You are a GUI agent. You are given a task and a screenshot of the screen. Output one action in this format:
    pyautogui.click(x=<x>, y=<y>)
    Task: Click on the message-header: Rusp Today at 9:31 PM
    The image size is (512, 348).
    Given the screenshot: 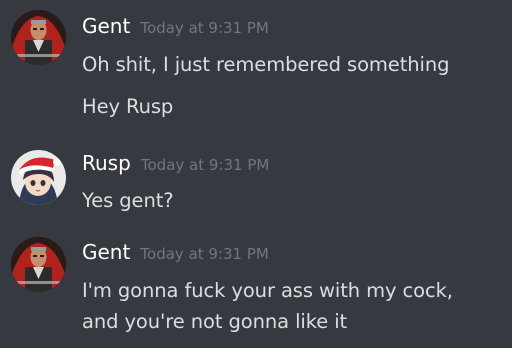 What is the action you would take?
    pyautogui.click(x=175, y=163)
    